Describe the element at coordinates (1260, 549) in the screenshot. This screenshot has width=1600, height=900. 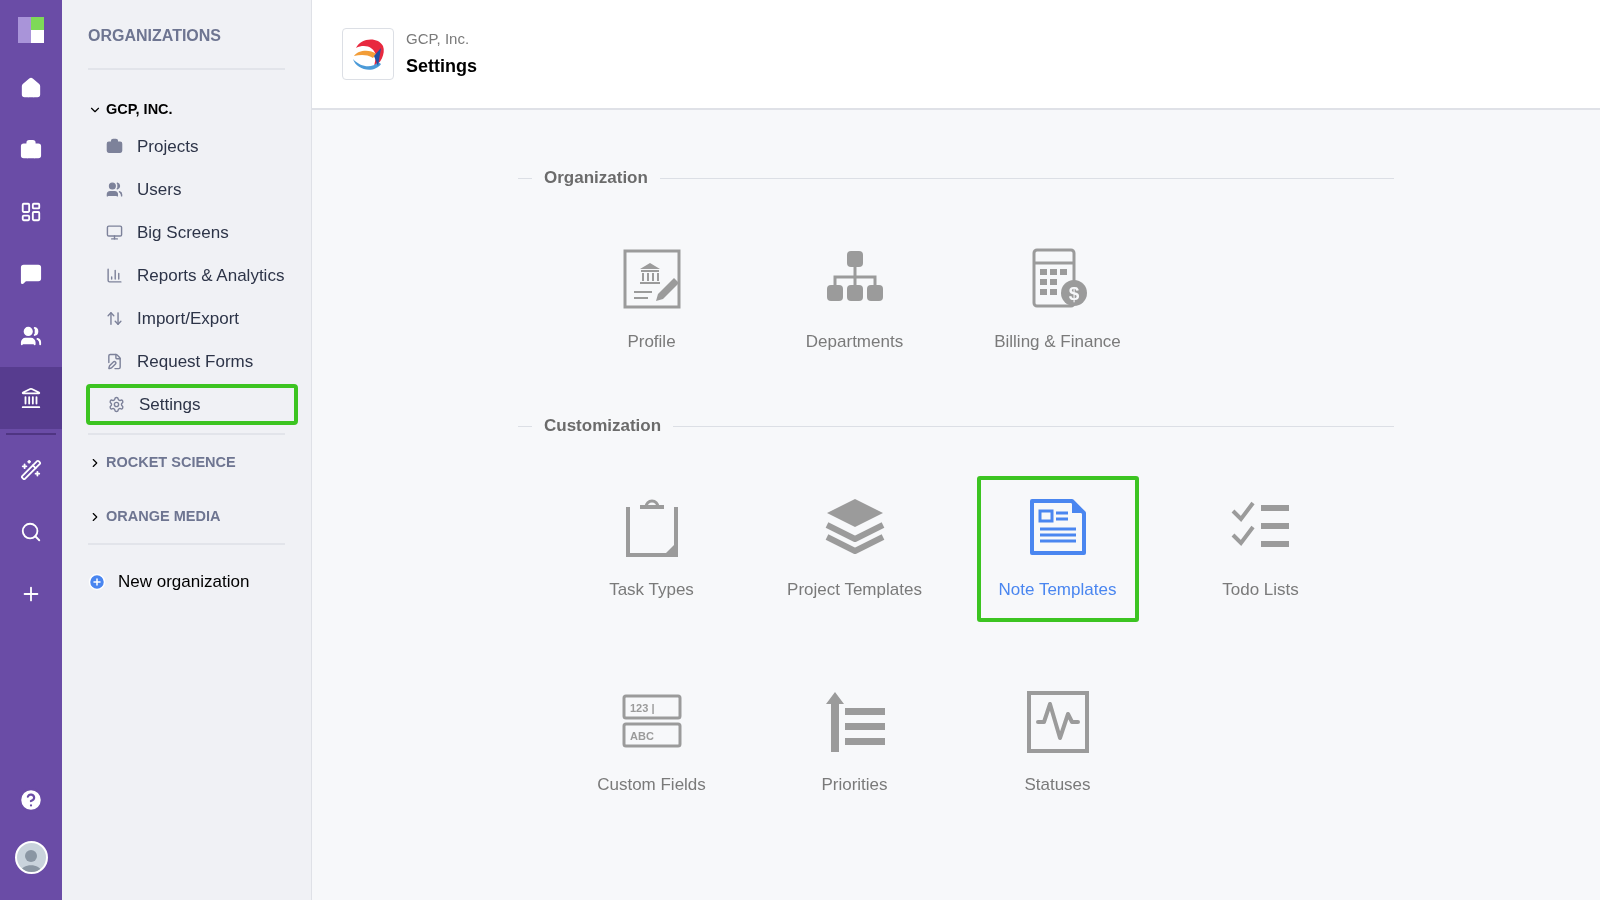
I see `settings-tile: Todo Lists` at that location.